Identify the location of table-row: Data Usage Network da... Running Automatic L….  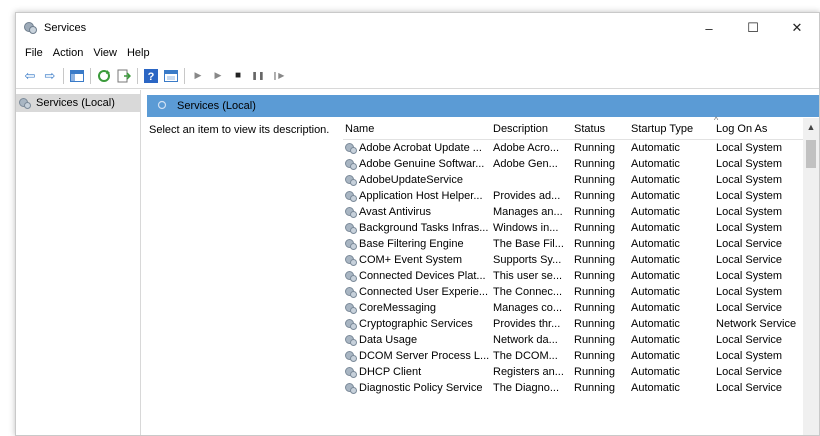
(581, 340).